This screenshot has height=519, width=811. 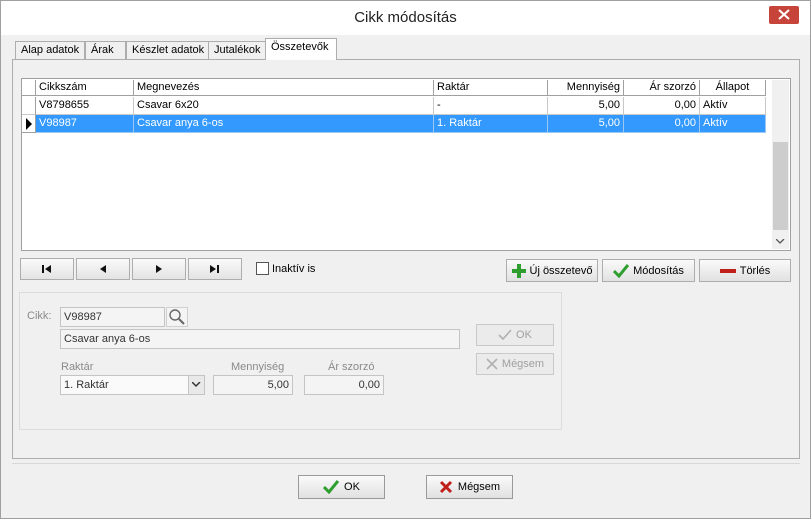 I want to click on cell-raktar: -, so click(x=491, y=106).